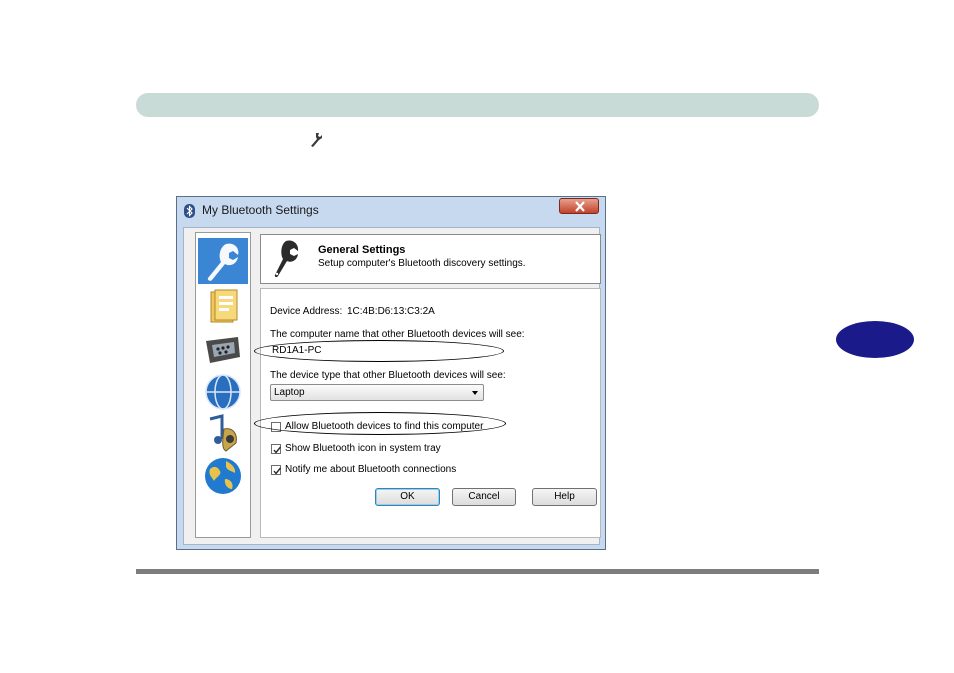 This screenshot has width=954, height=673. What do you see at coordinates (377, 392) in the screenshot?
I see `device-type-select: Laptop` at bounding box center [377, 392].